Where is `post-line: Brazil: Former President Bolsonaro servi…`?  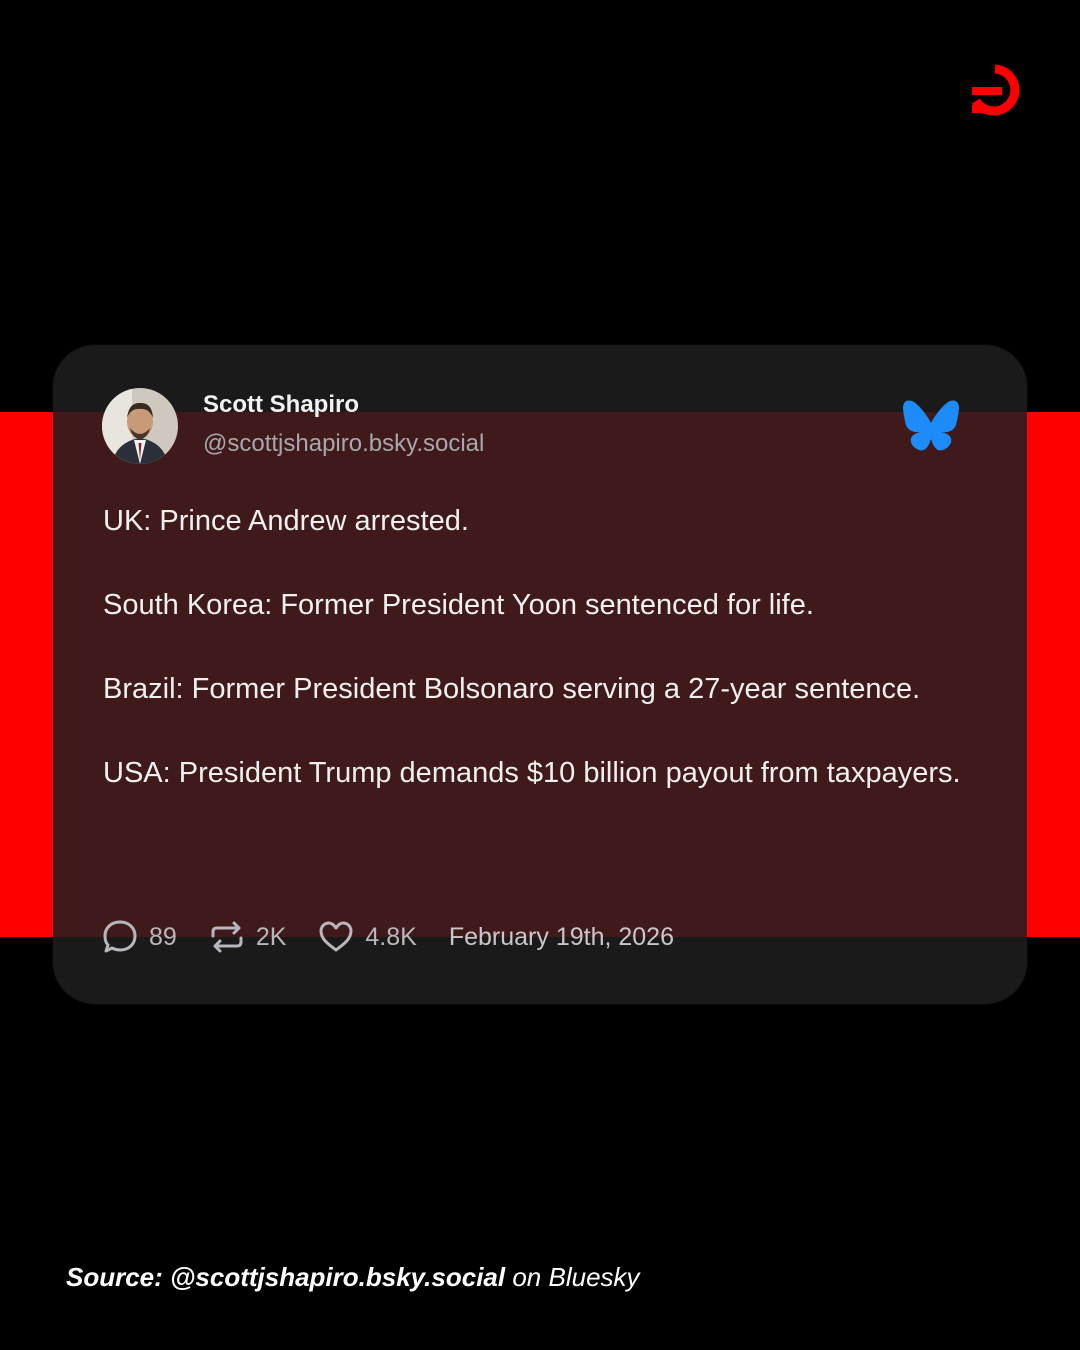
post-line: Brazil: Former President Bolsonaro servi… is located at coordinates (512, 689).